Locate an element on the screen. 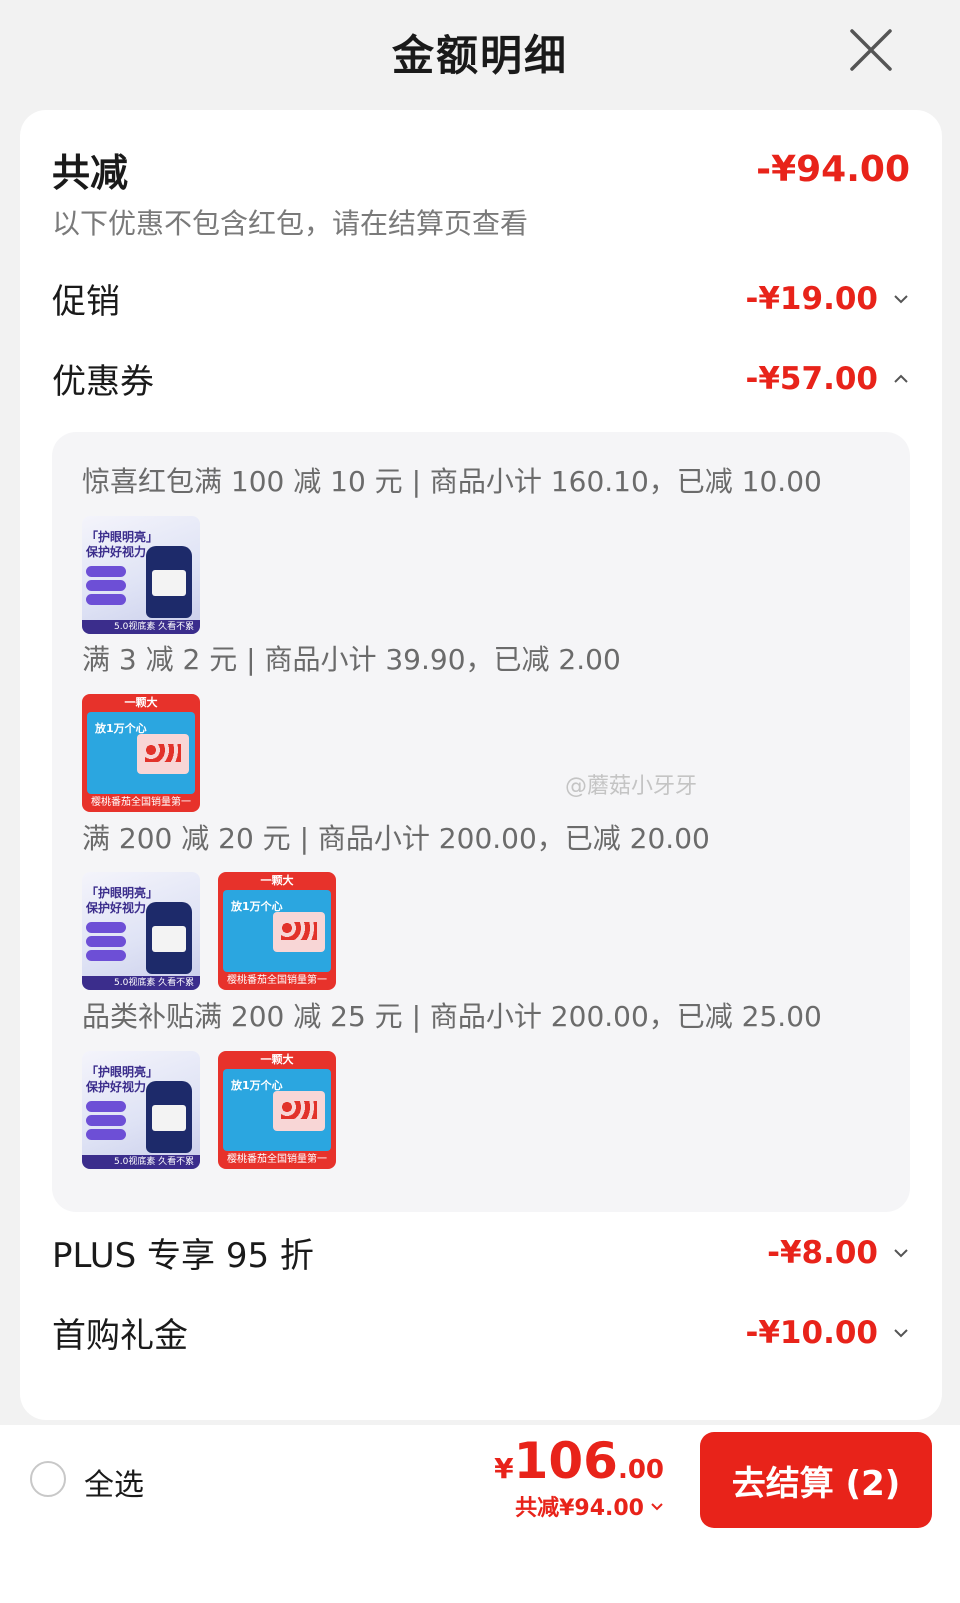  watermark: @蘑菇小牙牙 is located at coordinates (631, 786).